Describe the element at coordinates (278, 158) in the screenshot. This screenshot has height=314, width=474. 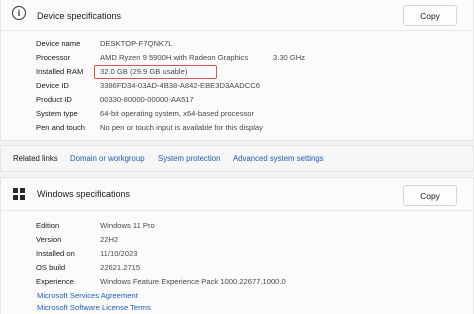
I see `advanced-system-settings-link: Advanced system settings` at that location.